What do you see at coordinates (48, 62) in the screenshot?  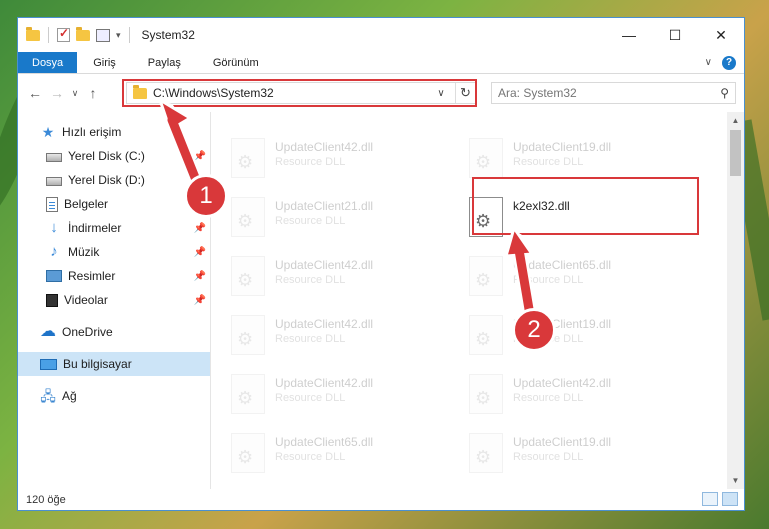 I see `tab-file: Dosya` at bounding box center [48, 62].